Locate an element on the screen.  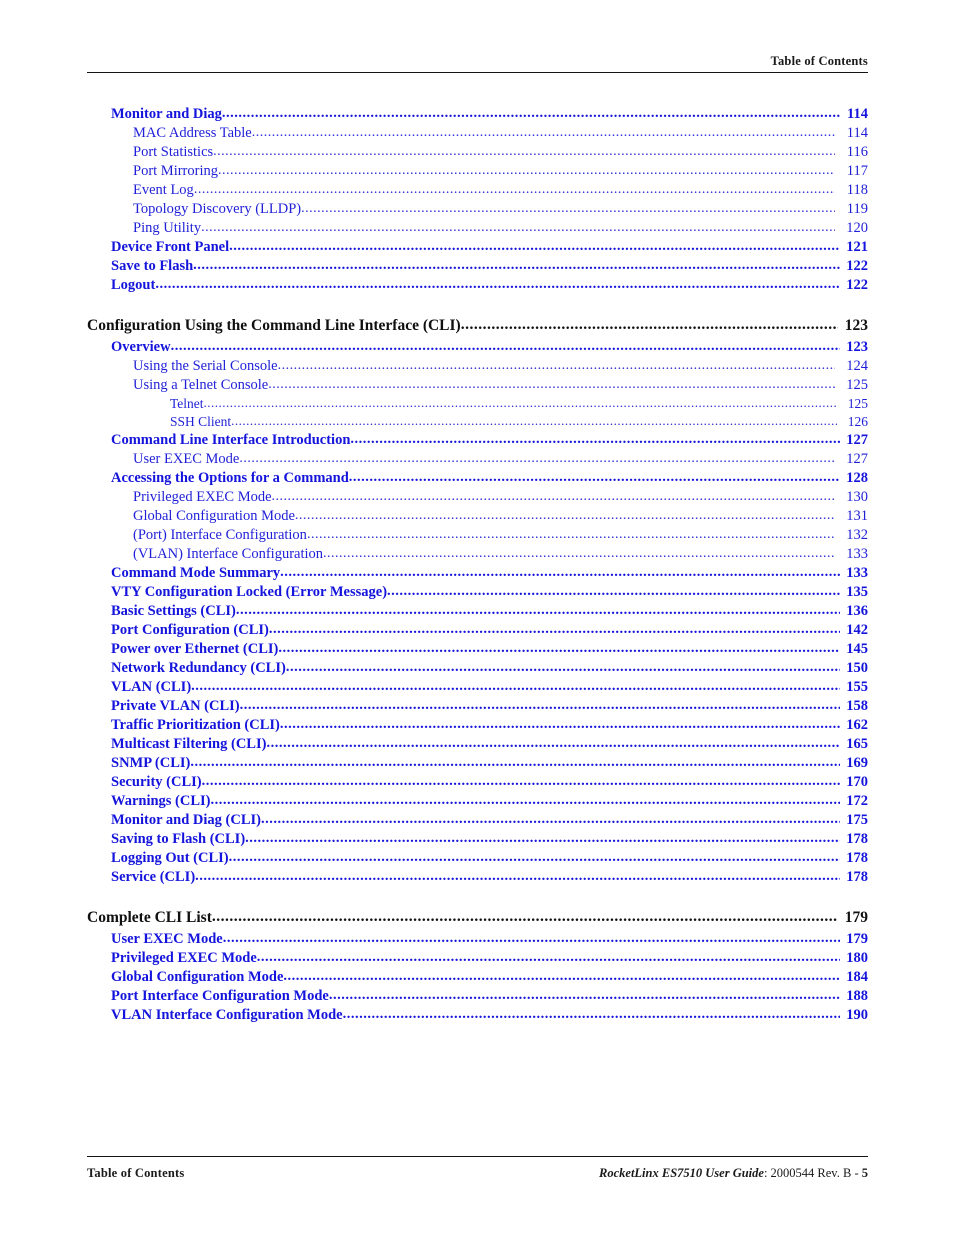
toc-entry: Basic Settings (CLI) 136 is located at coordinates (477, 612).